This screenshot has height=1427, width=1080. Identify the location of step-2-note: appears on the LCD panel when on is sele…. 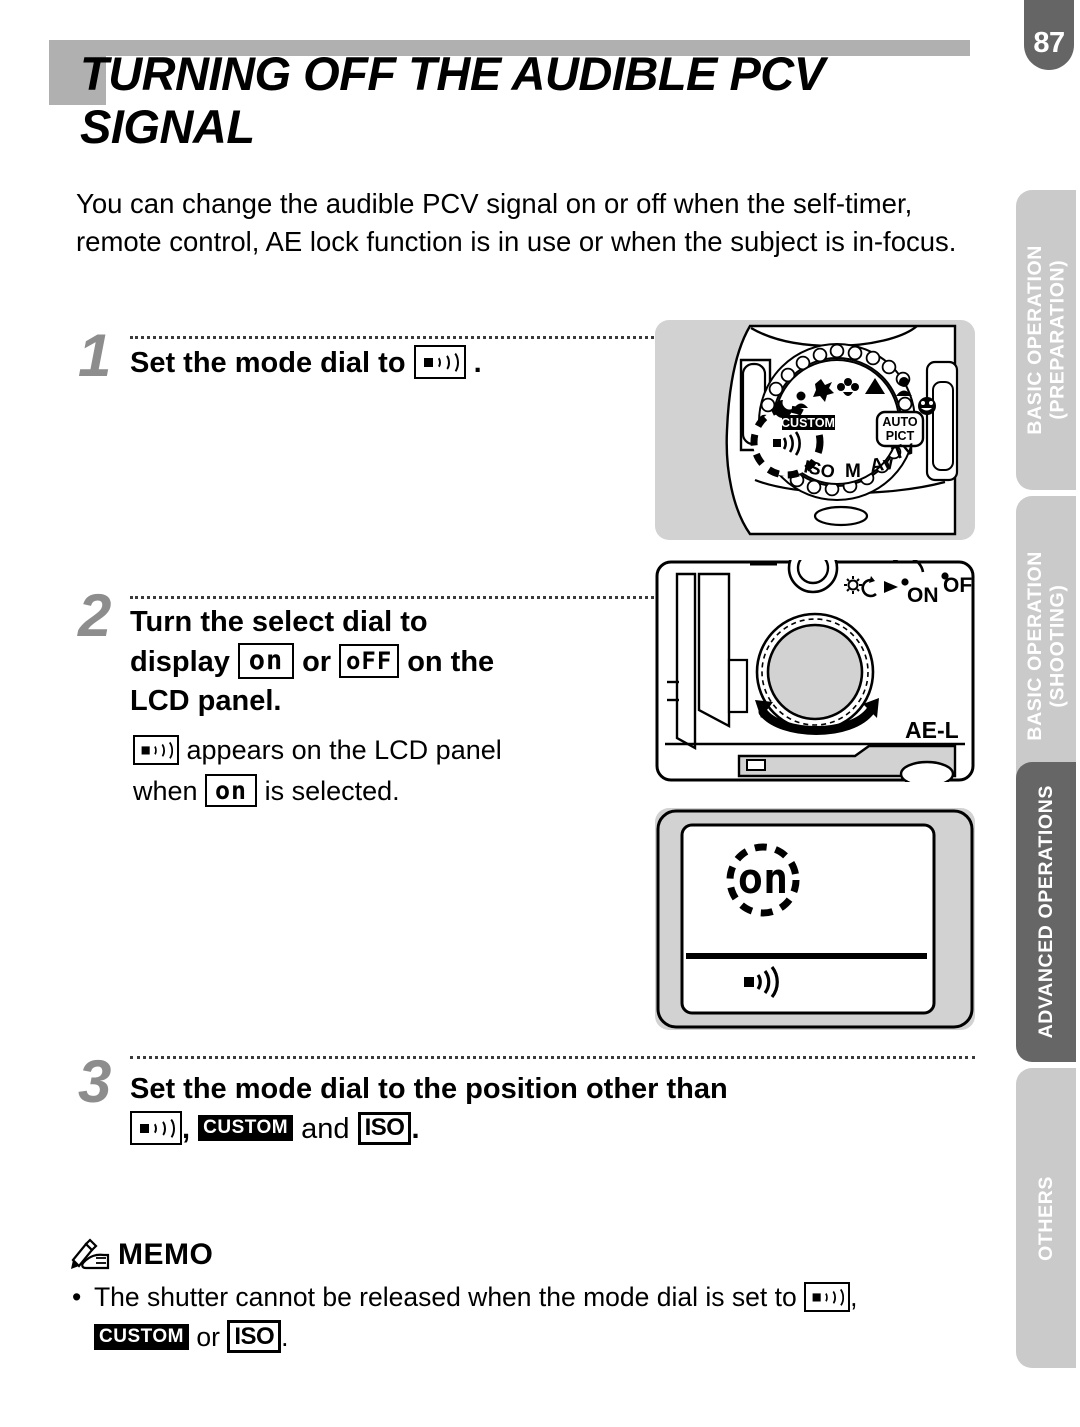
(393, 770).